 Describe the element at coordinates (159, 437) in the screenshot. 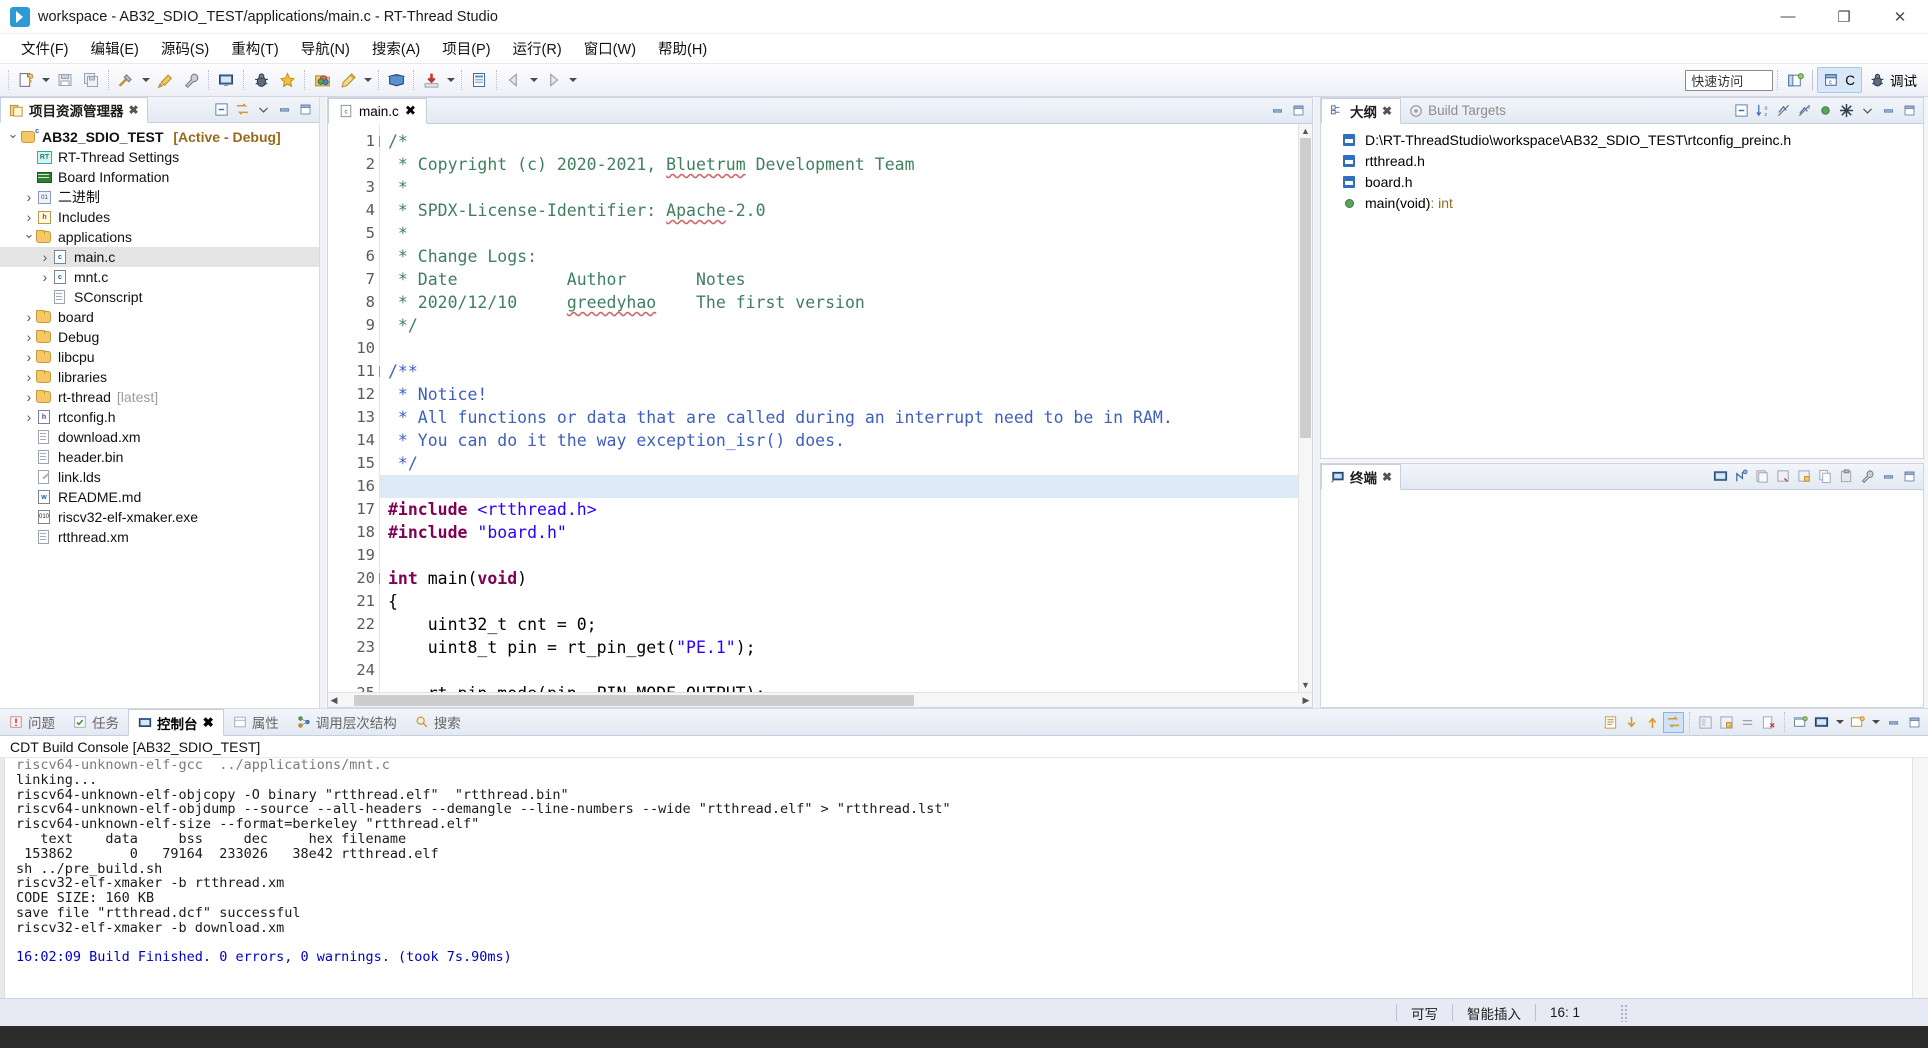

I see `tree-item-download-xm: download.xm` at that location.